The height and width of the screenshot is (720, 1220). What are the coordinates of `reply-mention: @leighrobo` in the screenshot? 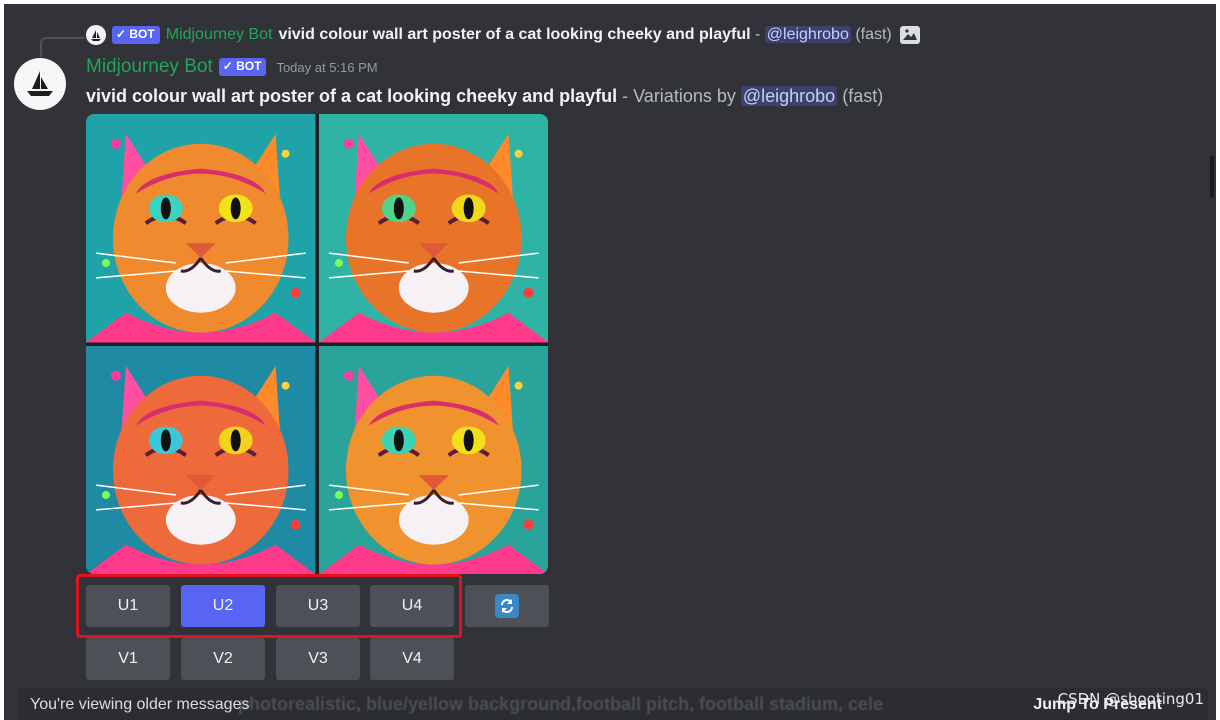 It's located at (807, 34).